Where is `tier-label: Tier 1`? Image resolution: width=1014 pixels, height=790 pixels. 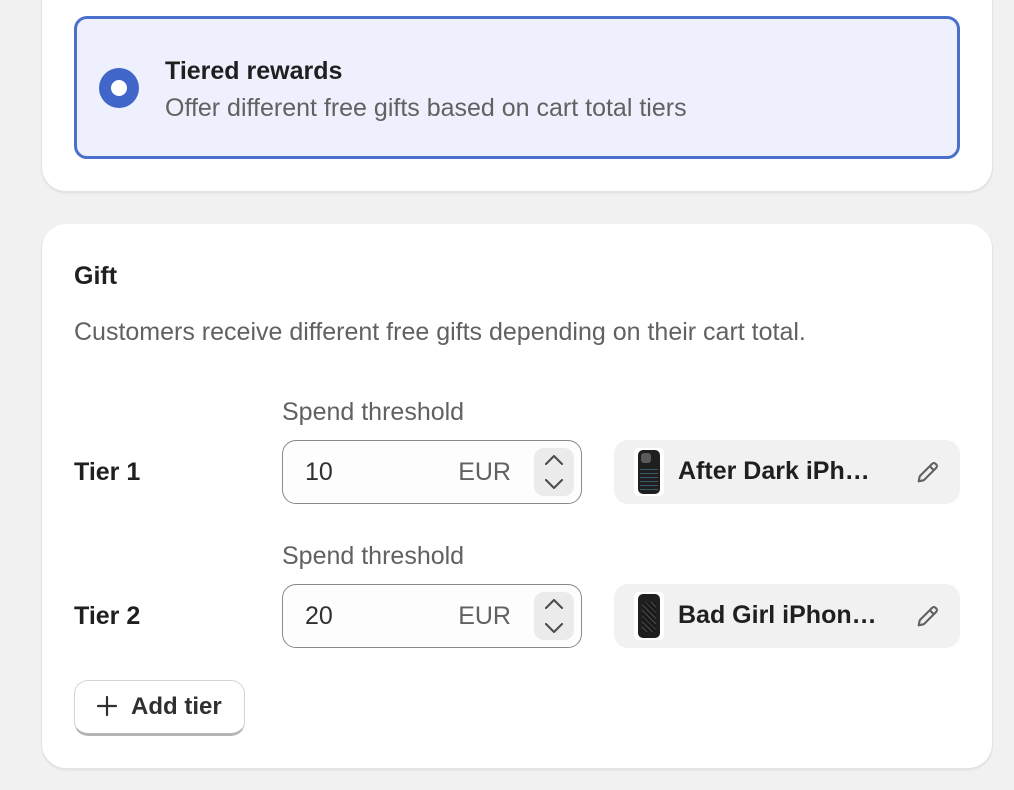
tier-label: Tier 1 is located at coordinates (107, 472).